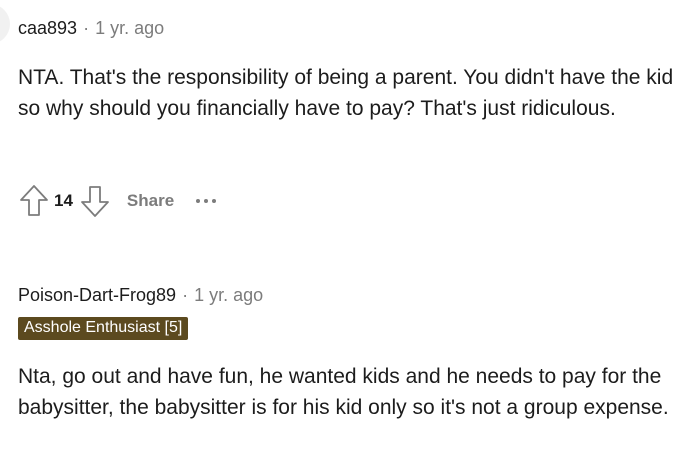 The width and height of the screenshot is (700, 473). I want to click on comment-actions: 14 Share, so click(117, 201).